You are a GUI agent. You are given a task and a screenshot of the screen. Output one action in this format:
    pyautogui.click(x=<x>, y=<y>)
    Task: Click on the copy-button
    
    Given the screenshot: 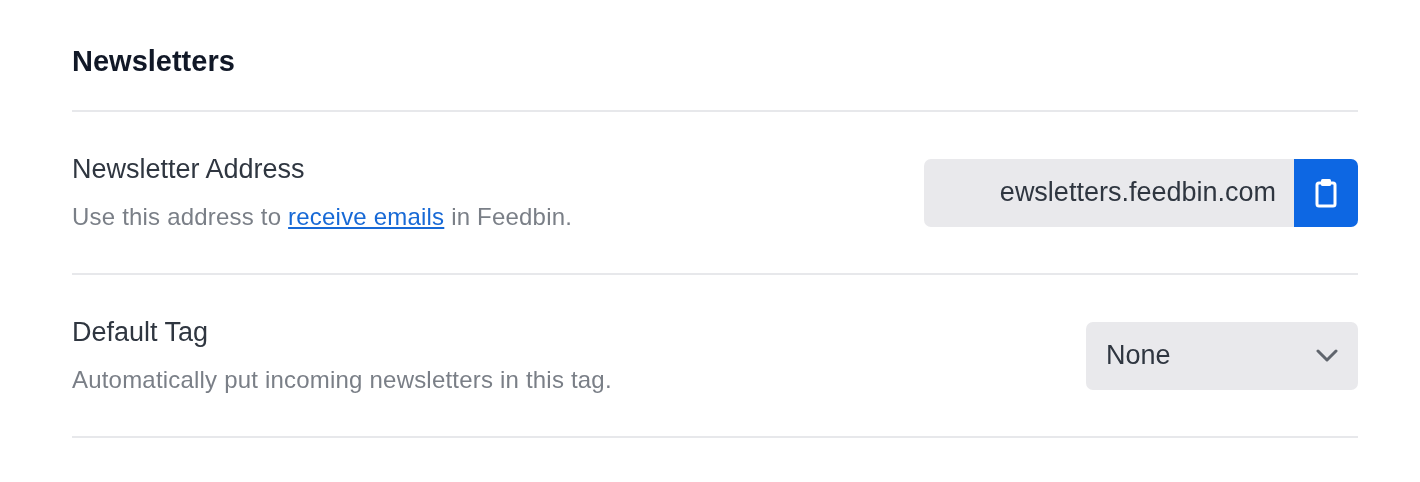 What is the action you would take?
    pyautogui.click(x=1326, y=192)
    